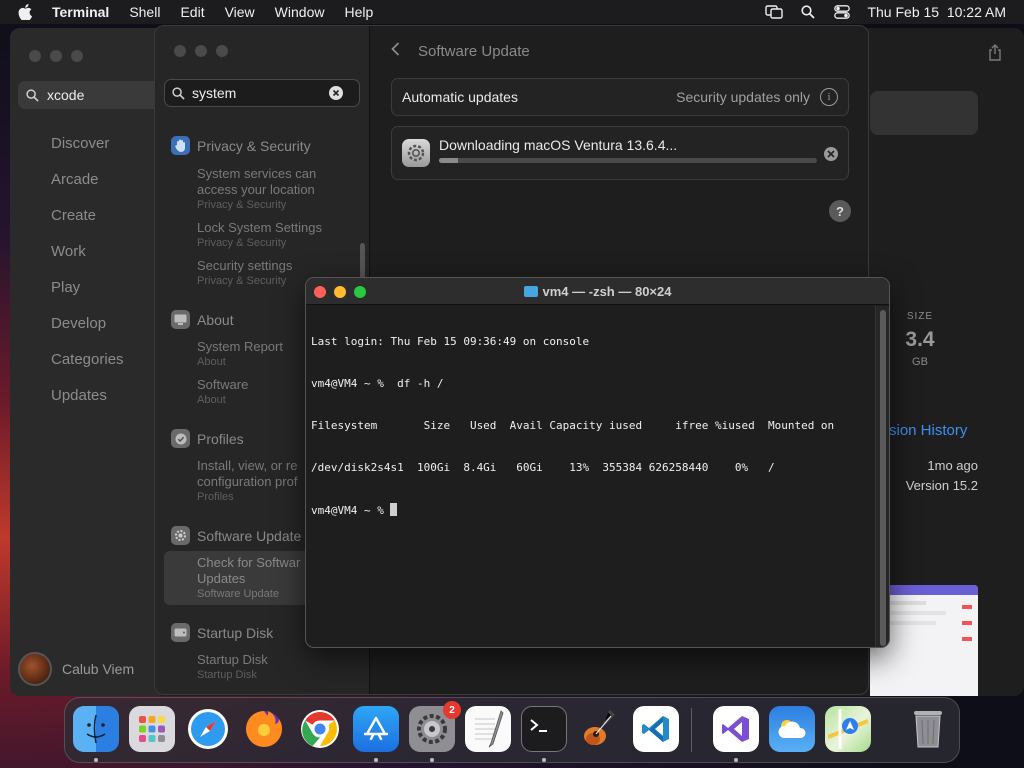  I want to click on control-center-icon, so click(842, 12).